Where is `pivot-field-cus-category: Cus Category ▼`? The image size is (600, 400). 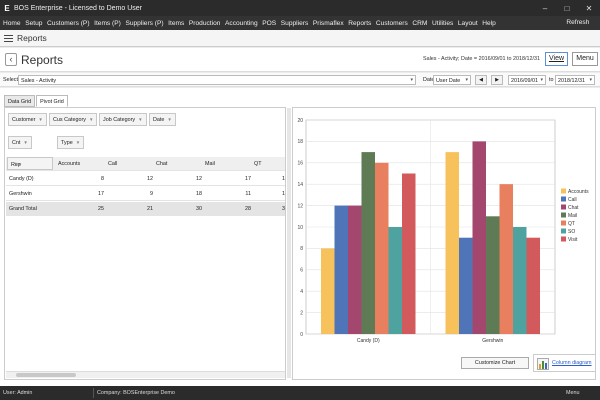
pivot-field-cus-category: Cus Category ▼ is located at coordinates (73, 119).